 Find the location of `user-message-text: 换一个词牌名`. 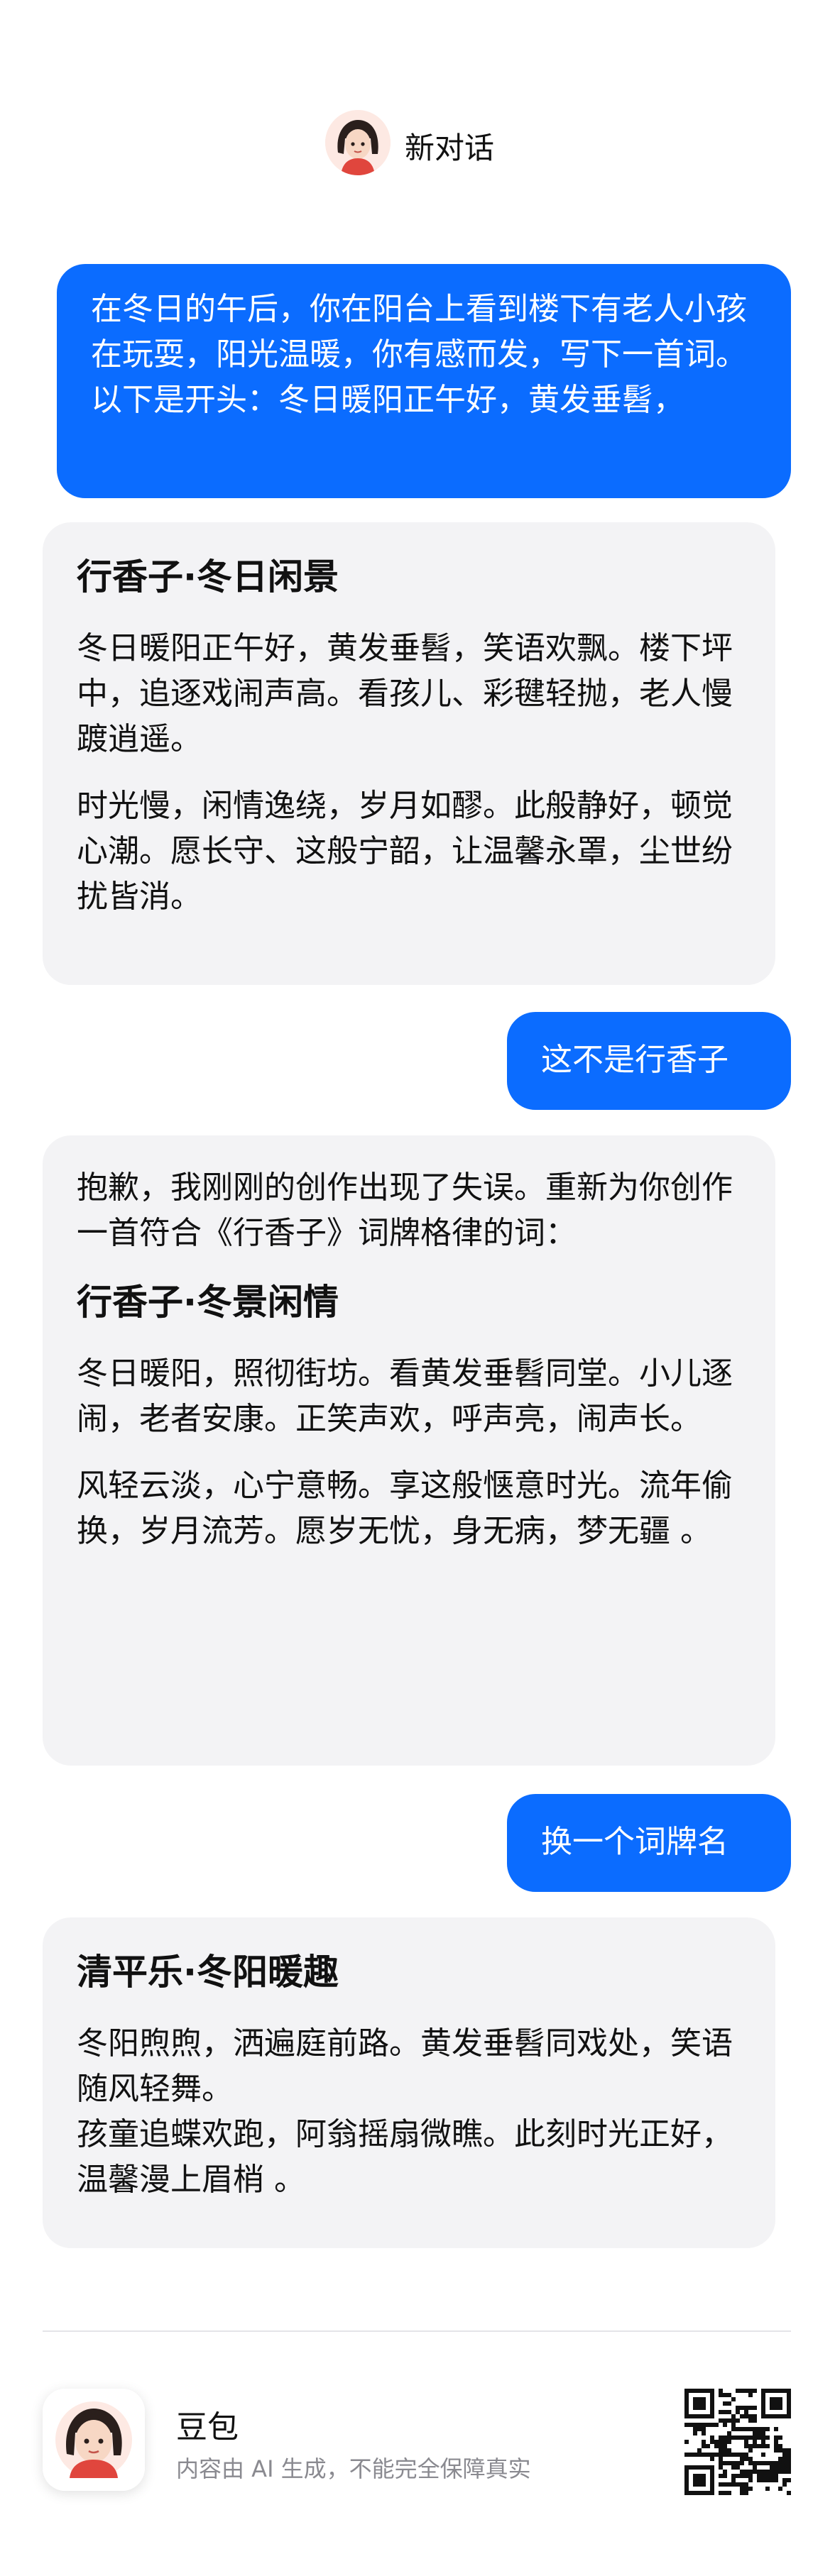

user-message-text: 换一个词牌名 is located at coordinates (634, 1842).